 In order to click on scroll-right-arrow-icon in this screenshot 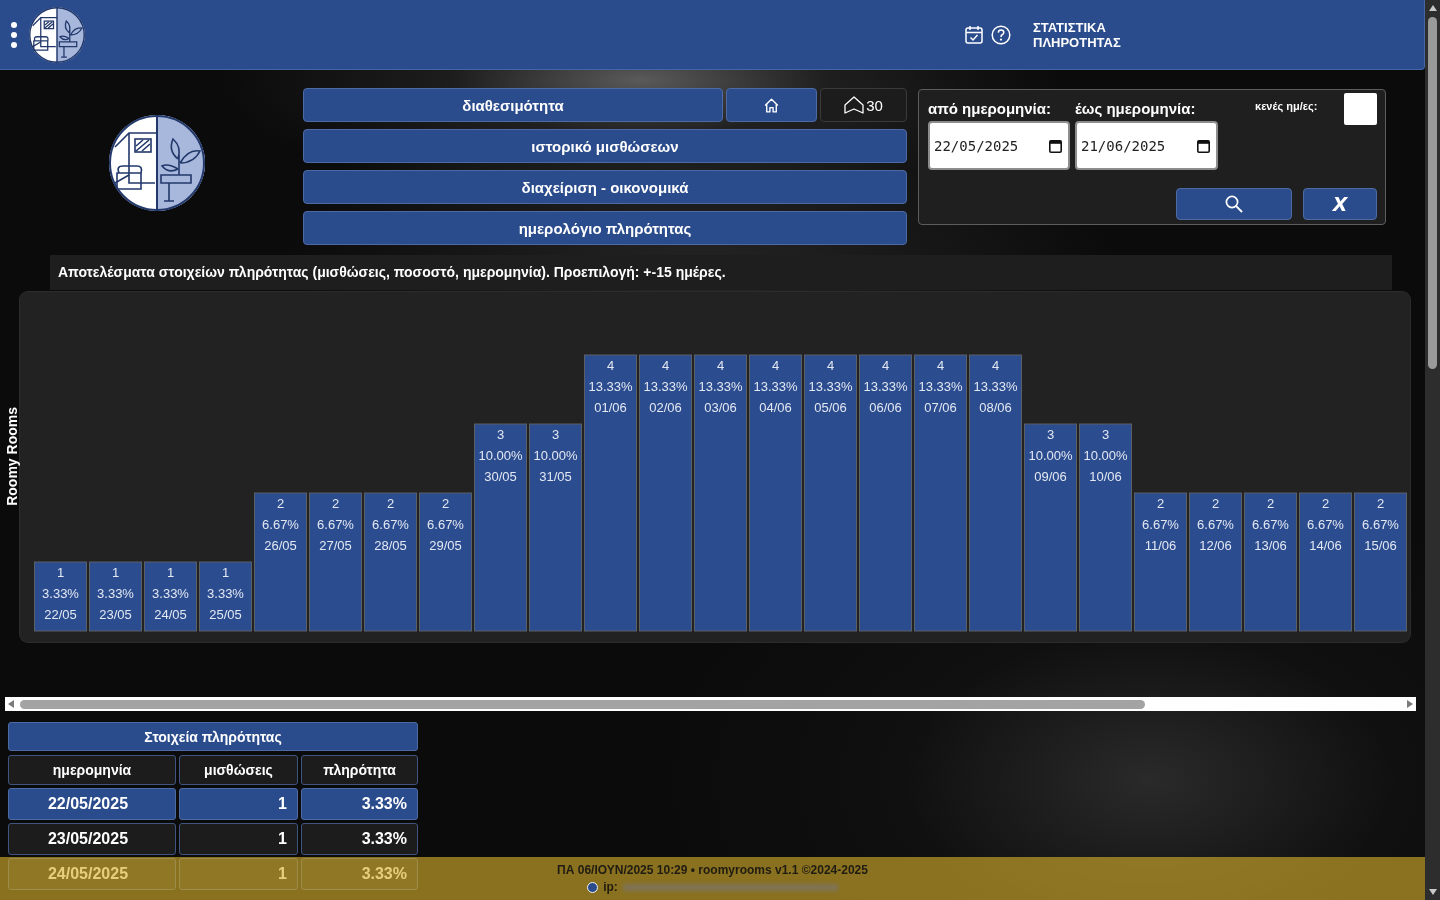, I will do `click(1410, 704)`.